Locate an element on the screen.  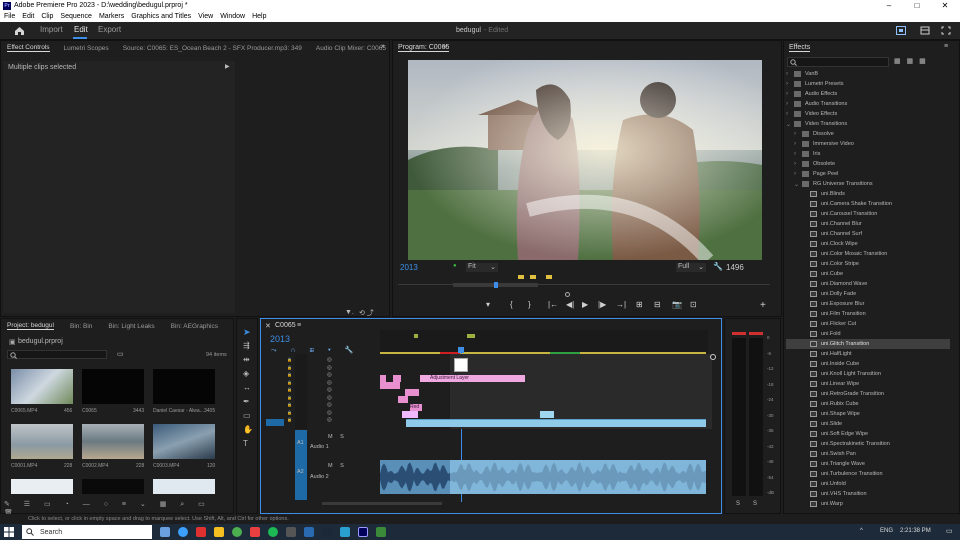
thumbnail-c0001 is located at coordinates (42, 441).